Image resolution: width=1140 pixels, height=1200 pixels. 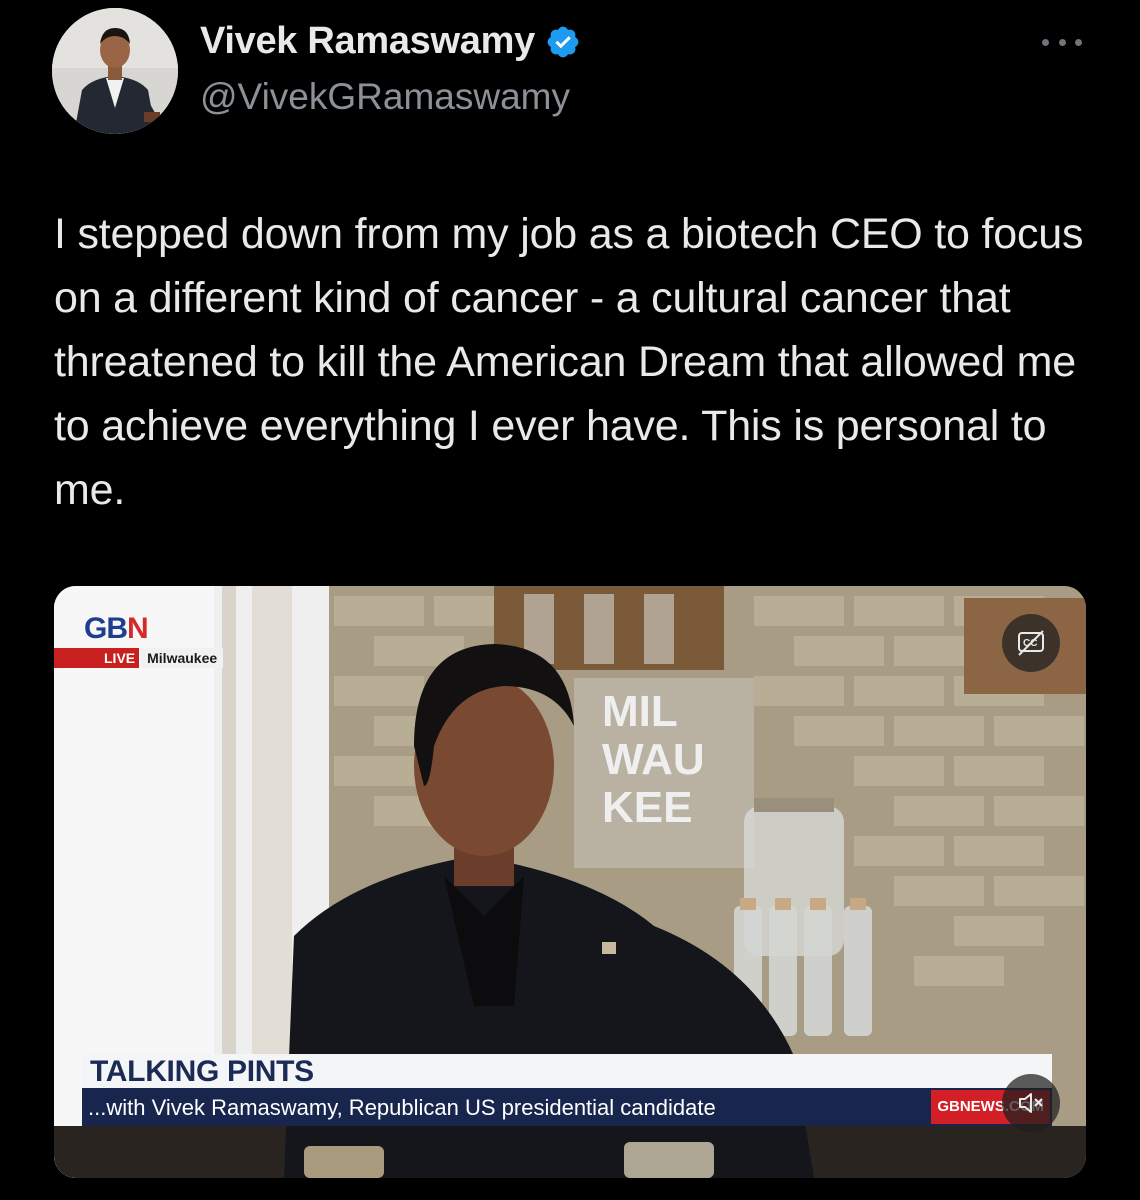 I want to click on verified-badge-icon, so click(x=563, y=41).